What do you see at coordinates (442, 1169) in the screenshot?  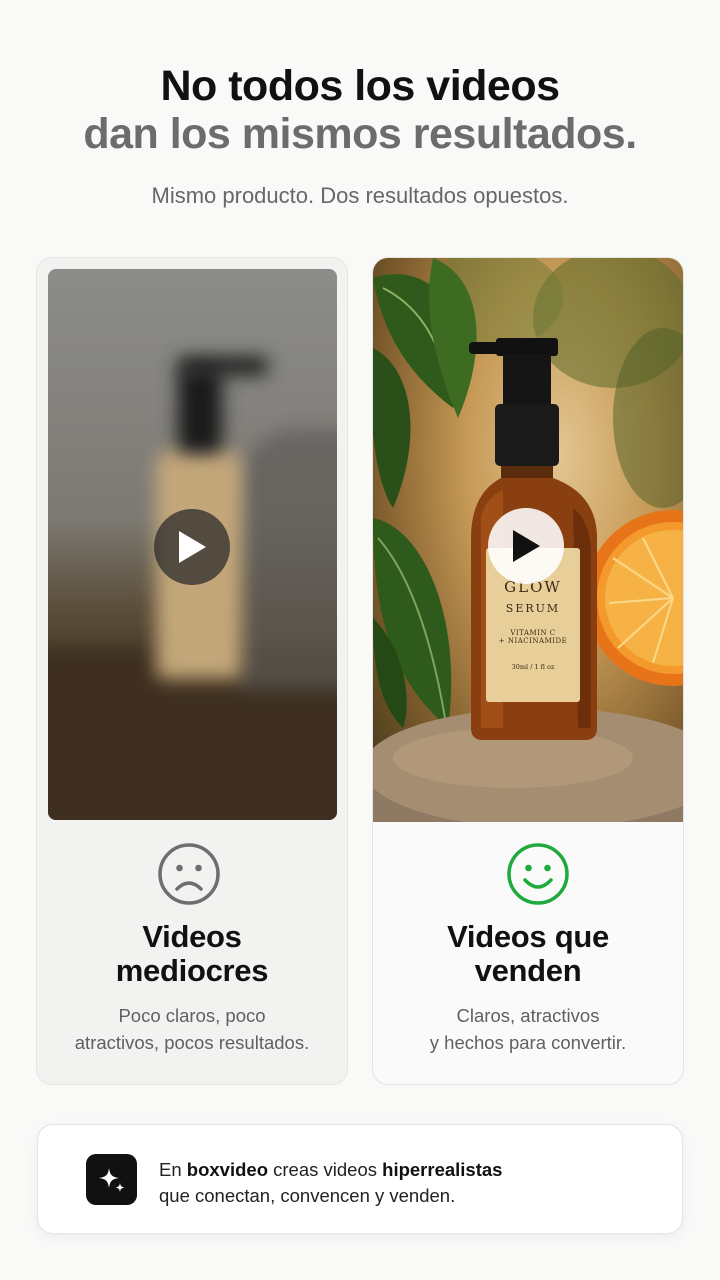 I see `banner-highlight: hiperrealistas` at bounding box center [442, 1169].